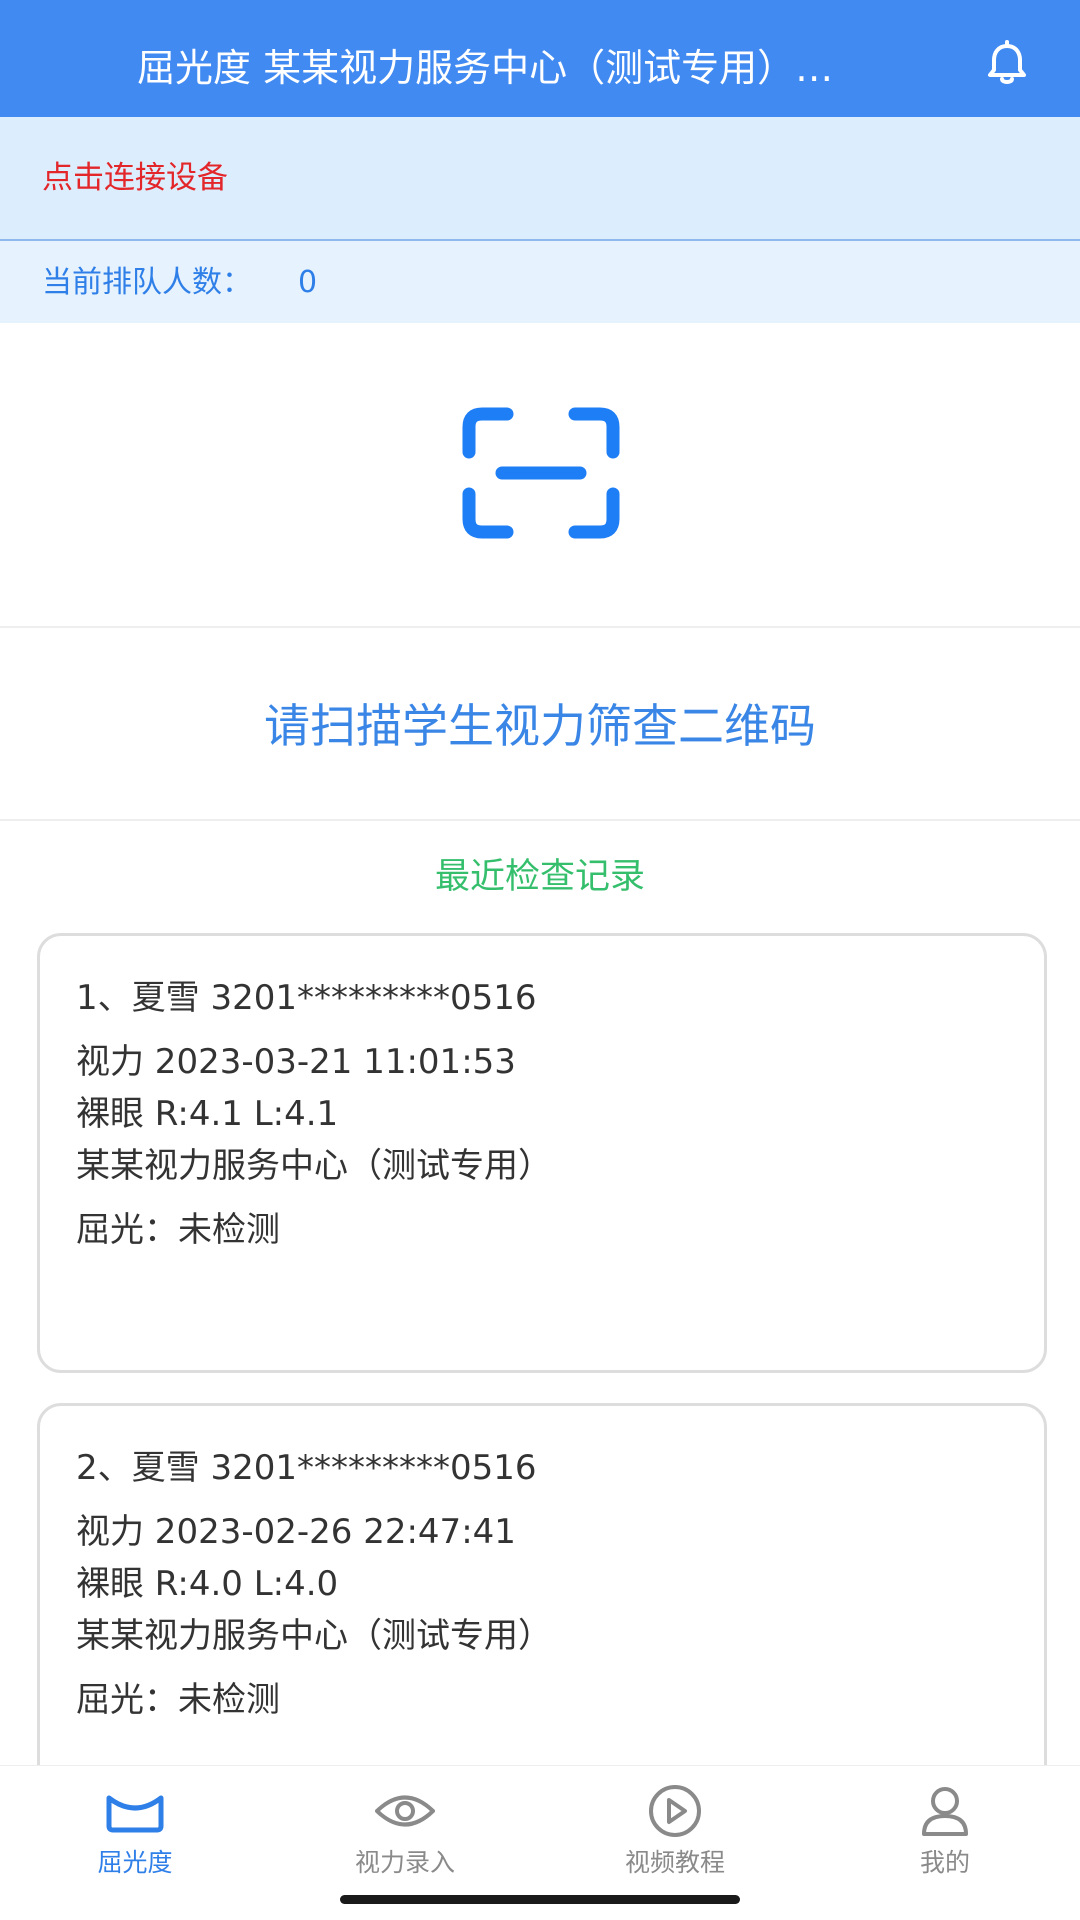  What do you see at coordinates (135, 178) in the screenshot?
I see `connect-device-label: 点击连接设备` at bounding box center [135, 178].